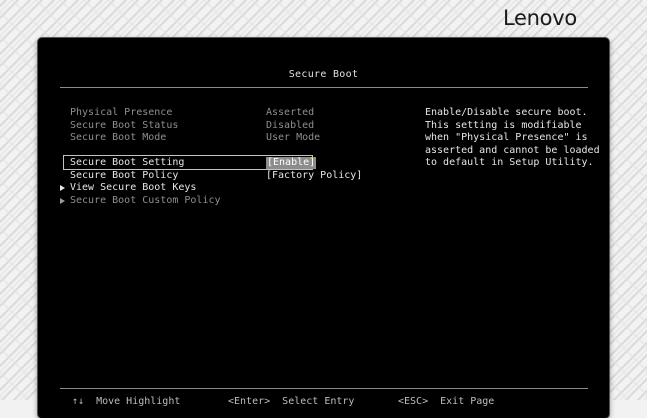 The width and height of the screenshot is (647, 418). What do you see at coordinates (126, 401) in the screenshot?
I see `footer-move-hint: ↑↓ Move Highlight` at bounding box center [126, 401].